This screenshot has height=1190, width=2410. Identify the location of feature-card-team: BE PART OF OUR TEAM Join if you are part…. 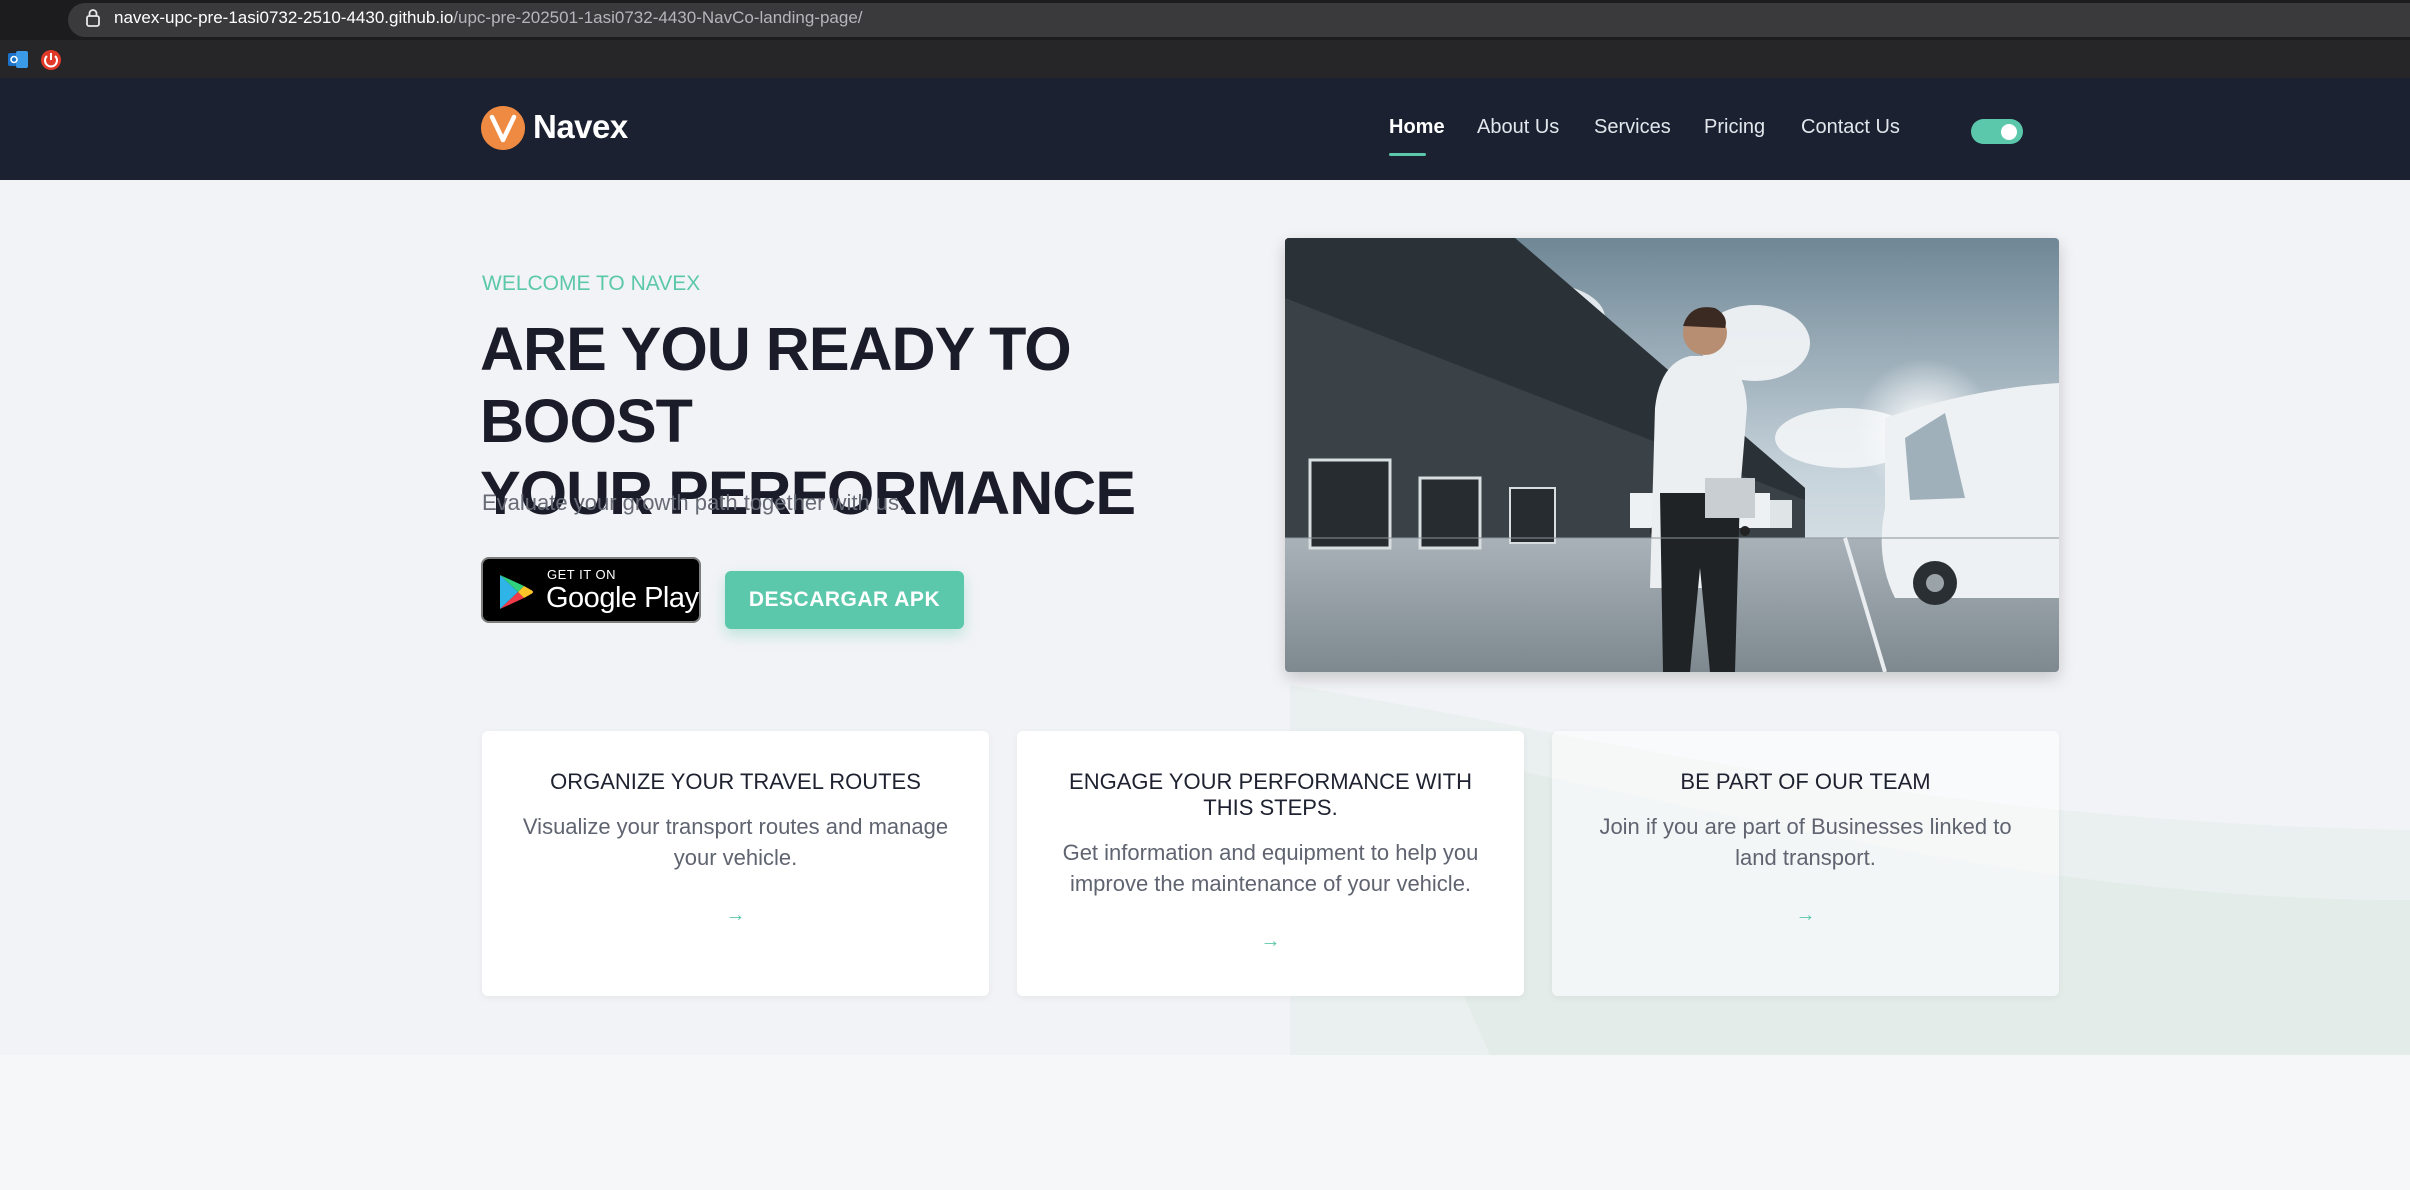
(1805, 863).